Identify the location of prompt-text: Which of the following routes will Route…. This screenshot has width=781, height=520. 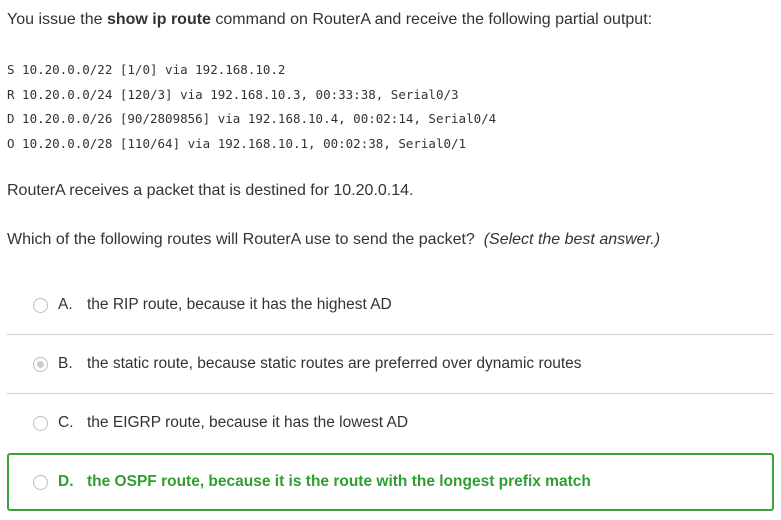
(241, 239).